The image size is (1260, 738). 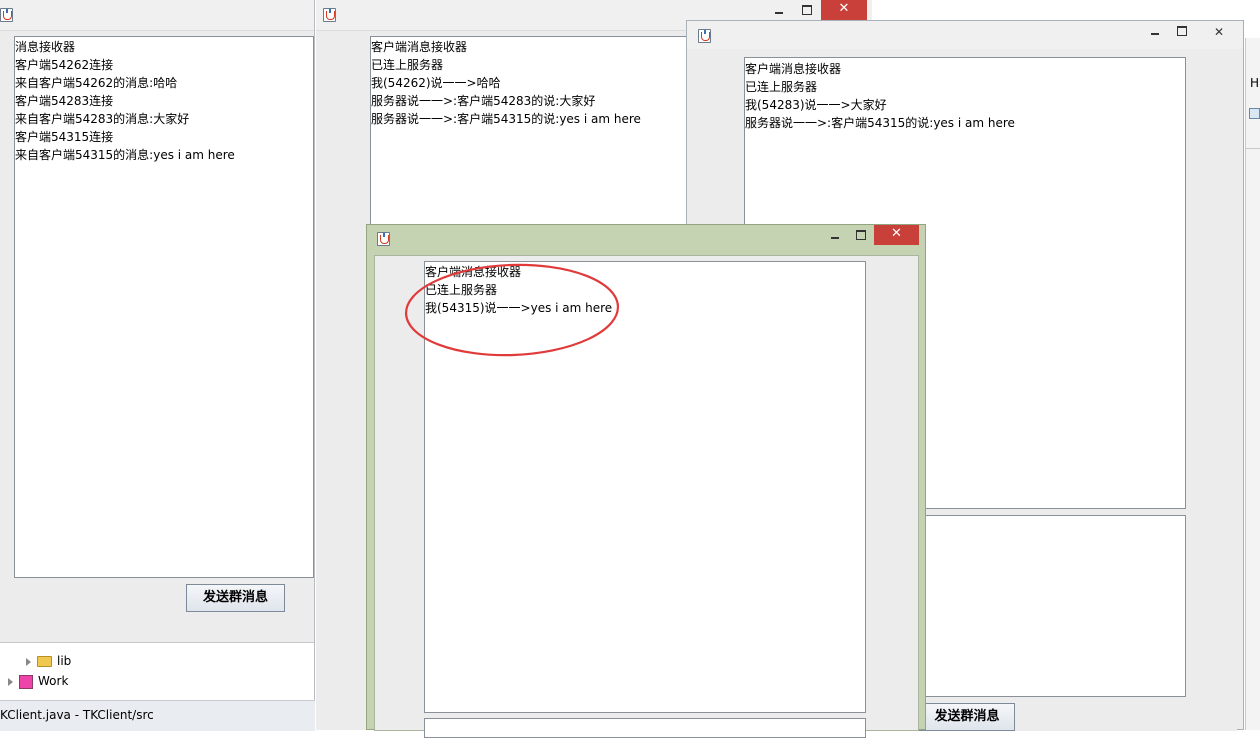 What do you see at coordinates (64, 65) in the screenshot?
I see `log-line: 客户端54262连接` at bounding box center [64, 65].